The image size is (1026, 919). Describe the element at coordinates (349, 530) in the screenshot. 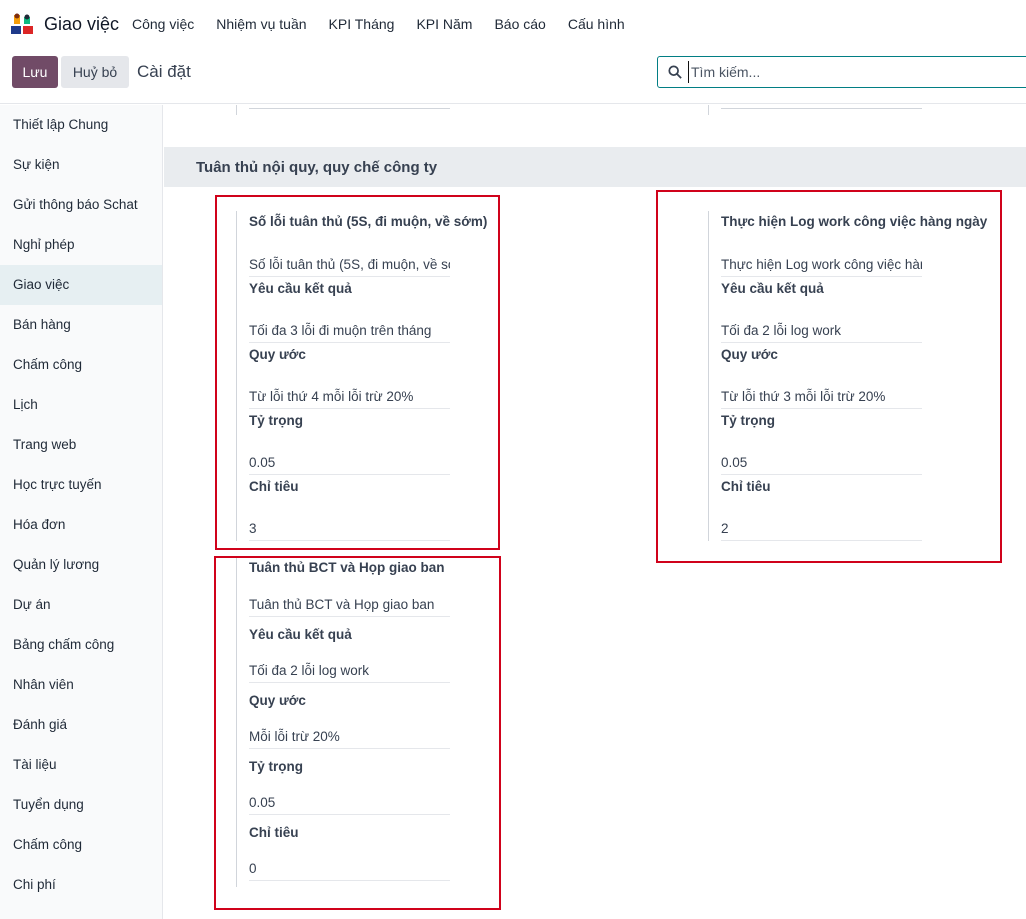

I see `target-field: 3` at that location.